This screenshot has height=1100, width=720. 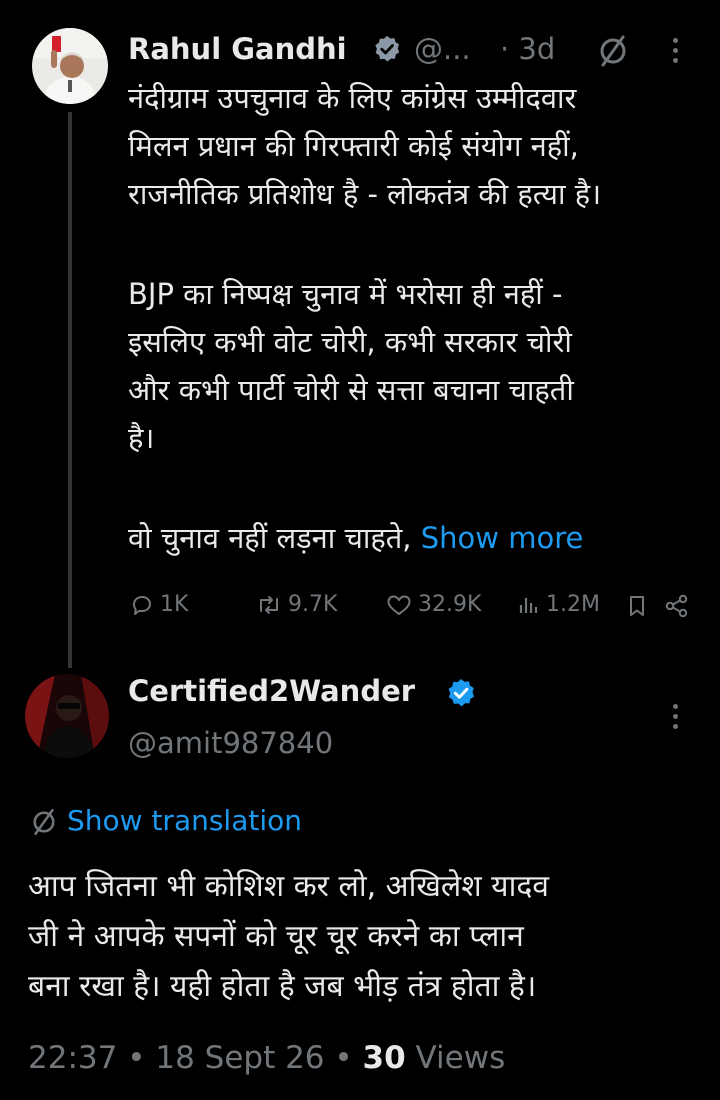 I want to click on reply-author-handle: @amit987840, so click(x=230, y=743).